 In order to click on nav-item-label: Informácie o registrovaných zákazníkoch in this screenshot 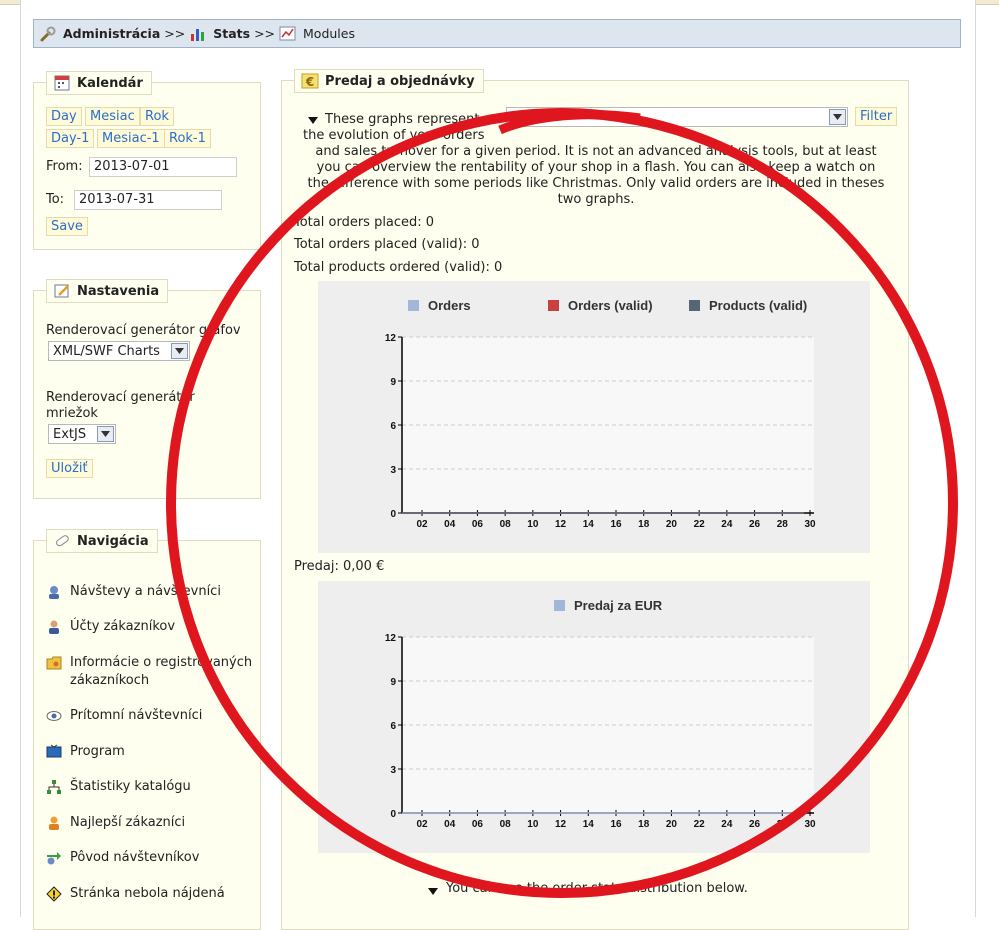, I will do `click(161, 671)`.